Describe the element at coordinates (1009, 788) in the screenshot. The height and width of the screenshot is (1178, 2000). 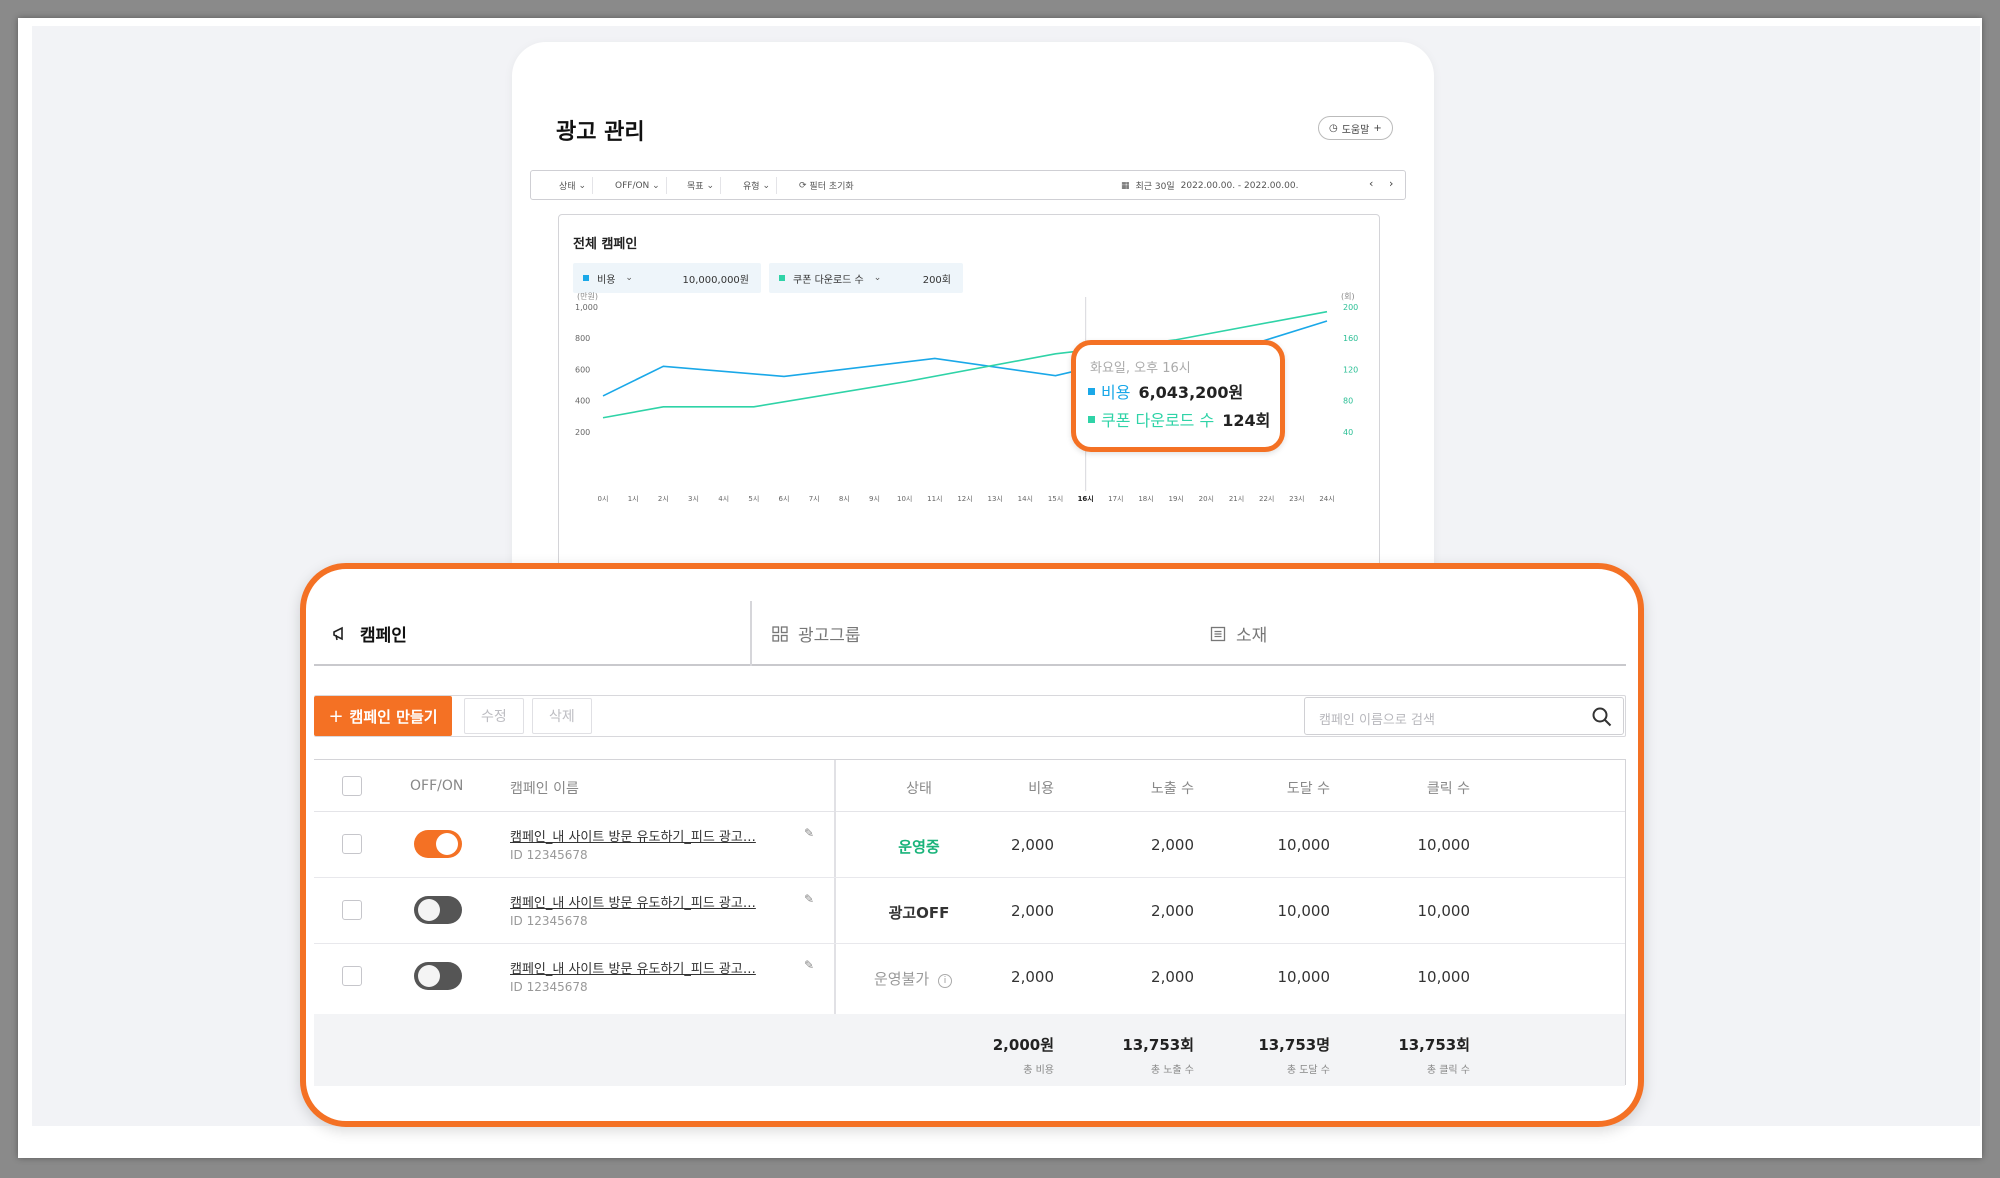
I see `header-cost: 비용` at that location.